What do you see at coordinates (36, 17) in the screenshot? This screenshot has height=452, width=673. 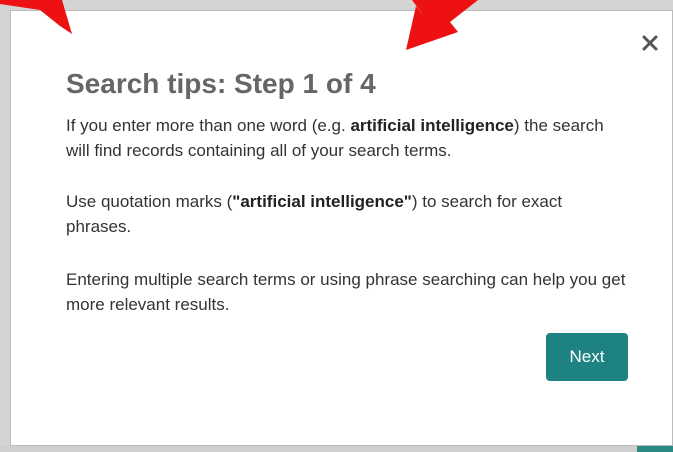 I see `pointer-arrow-left` at bounding box center [36, 17].